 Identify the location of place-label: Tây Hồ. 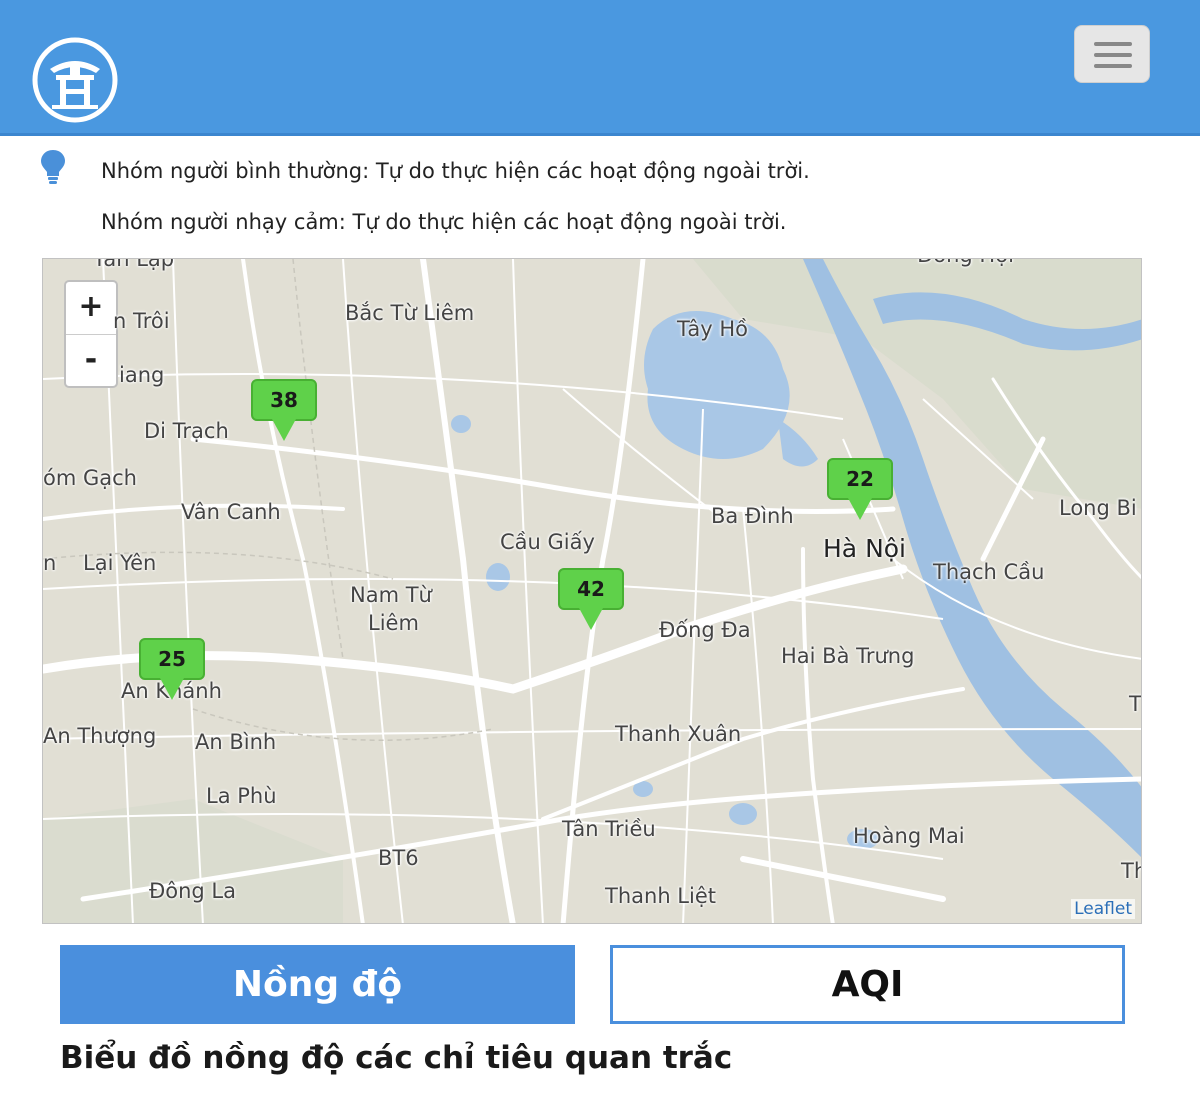
(712, 329).